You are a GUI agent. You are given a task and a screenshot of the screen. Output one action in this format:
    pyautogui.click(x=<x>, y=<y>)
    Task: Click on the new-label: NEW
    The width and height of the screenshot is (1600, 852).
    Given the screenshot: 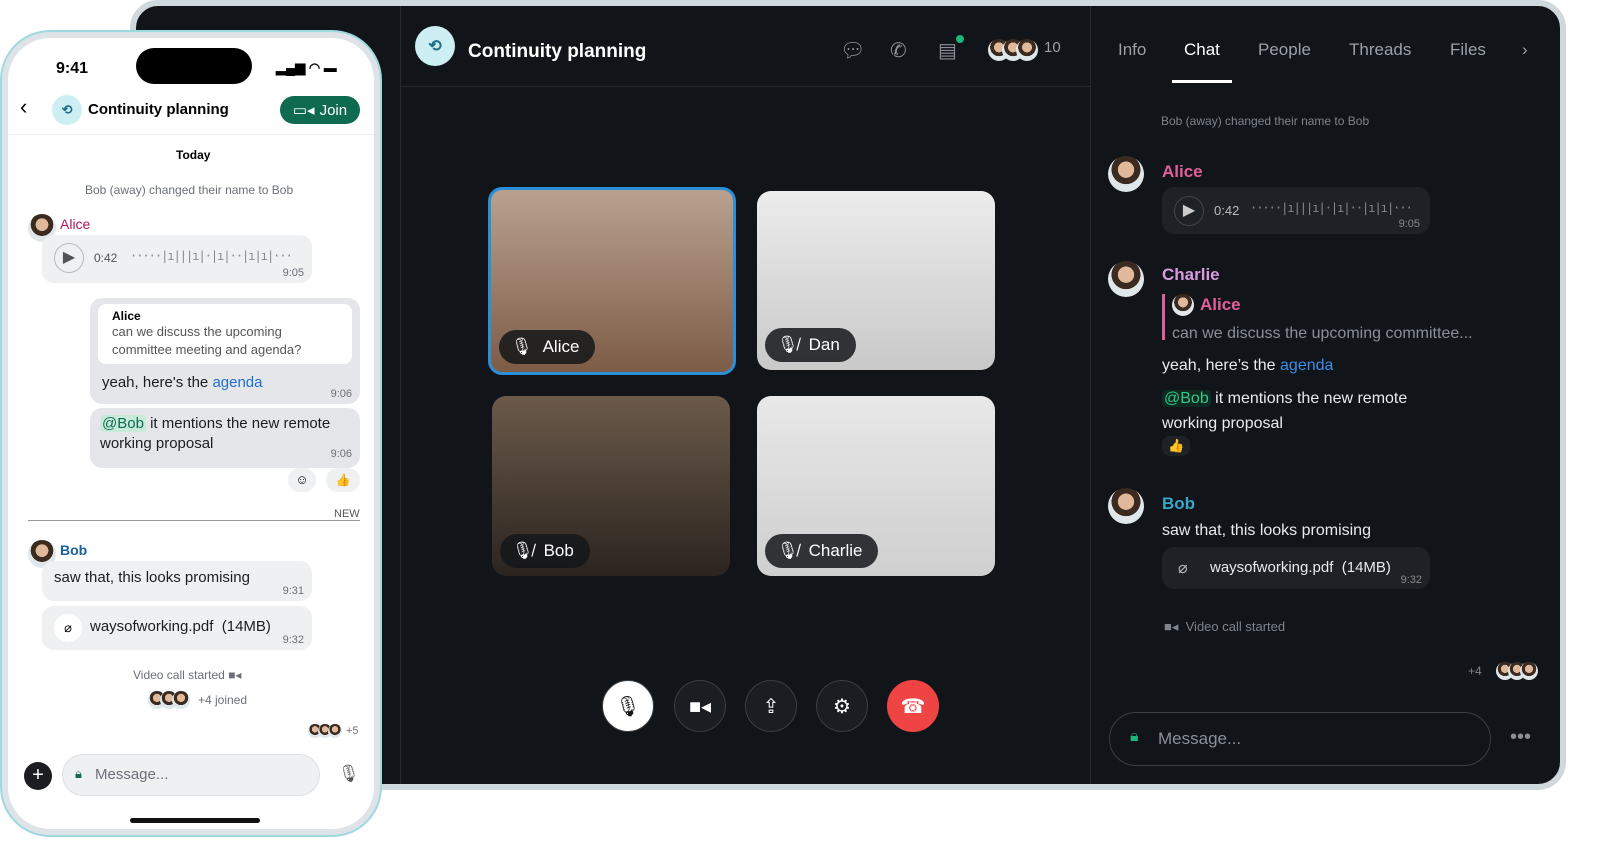 What is the action you would take?
    pyautogui.click(x=347, y=514)
    